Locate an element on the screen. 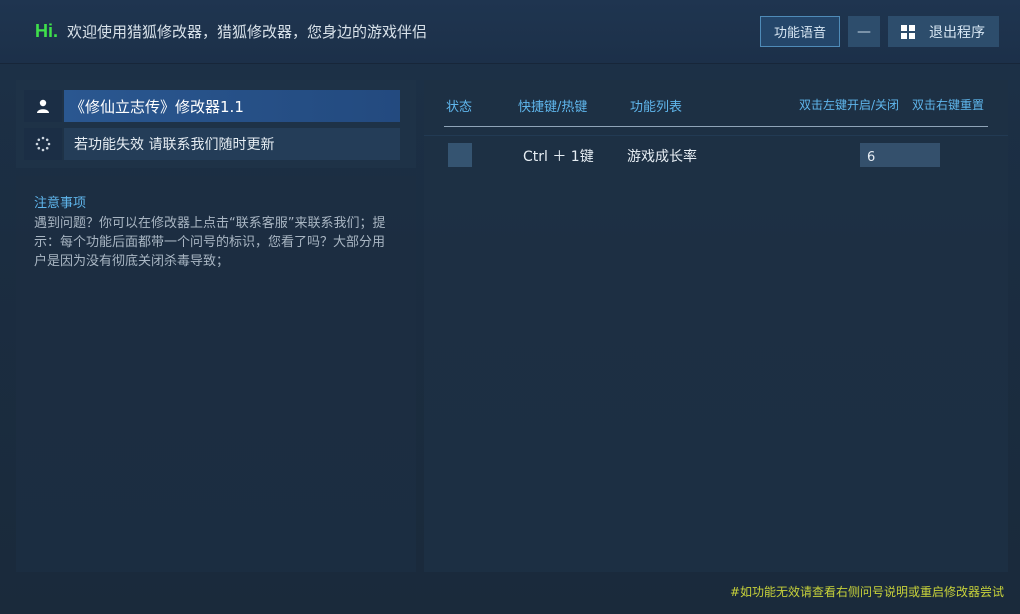  growth-rate-input is located at coordinates (900, 155).